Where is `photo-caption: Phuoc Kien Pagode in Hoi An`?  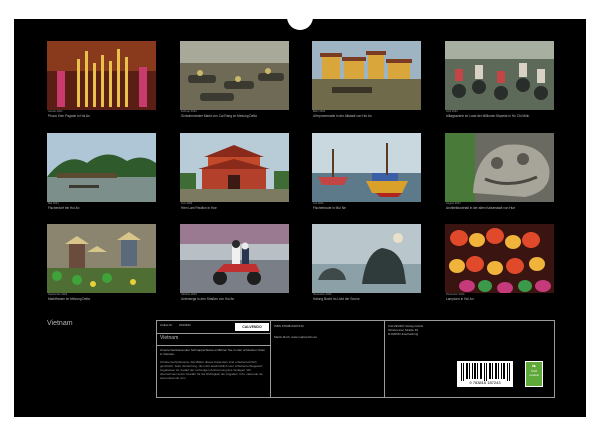
photo-caption: Phuoc Kien Pagode in Hoi An is located at coordinates (69, 116).